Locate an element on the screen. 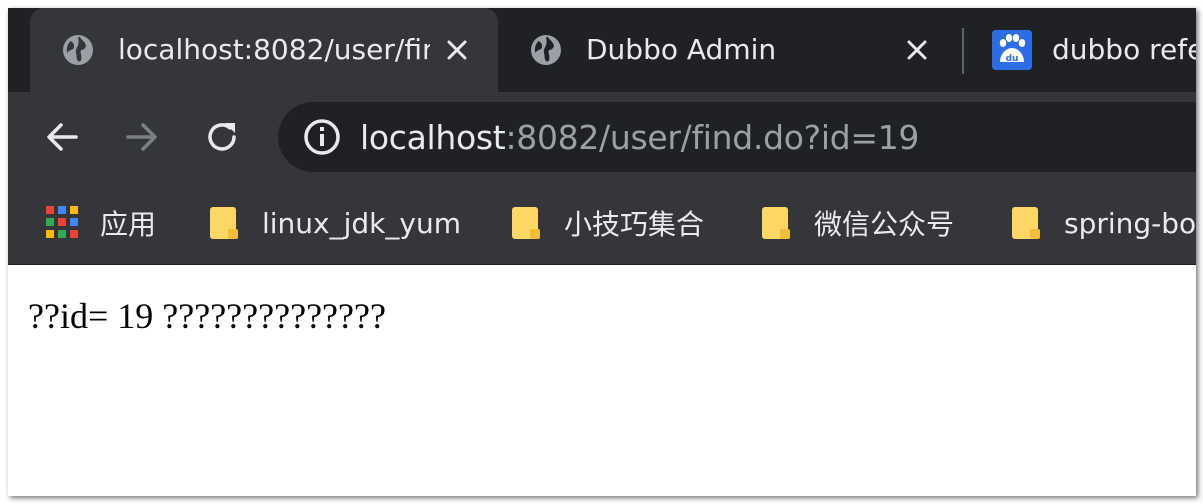  url-text: localhost:8082/user/find.do?id=19 is located at coordinates (639, 137).